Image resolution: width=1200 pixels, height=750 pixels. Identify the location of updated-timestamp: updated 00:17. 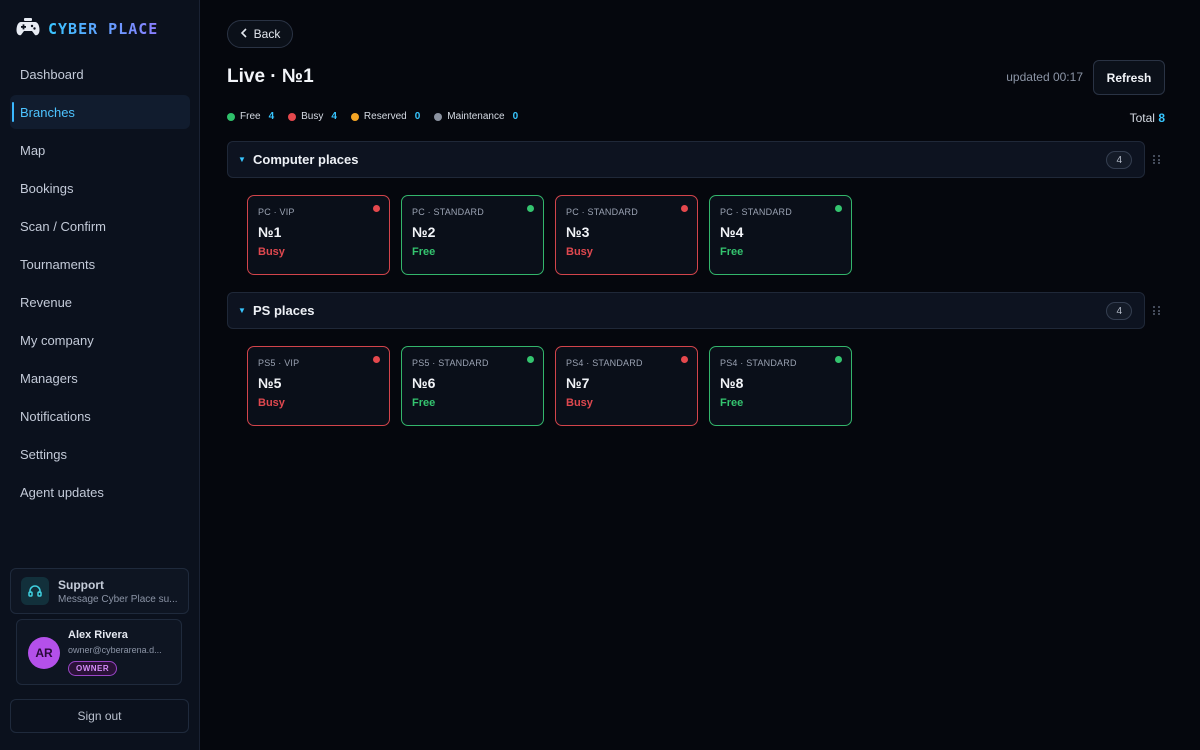
(1044, 77).